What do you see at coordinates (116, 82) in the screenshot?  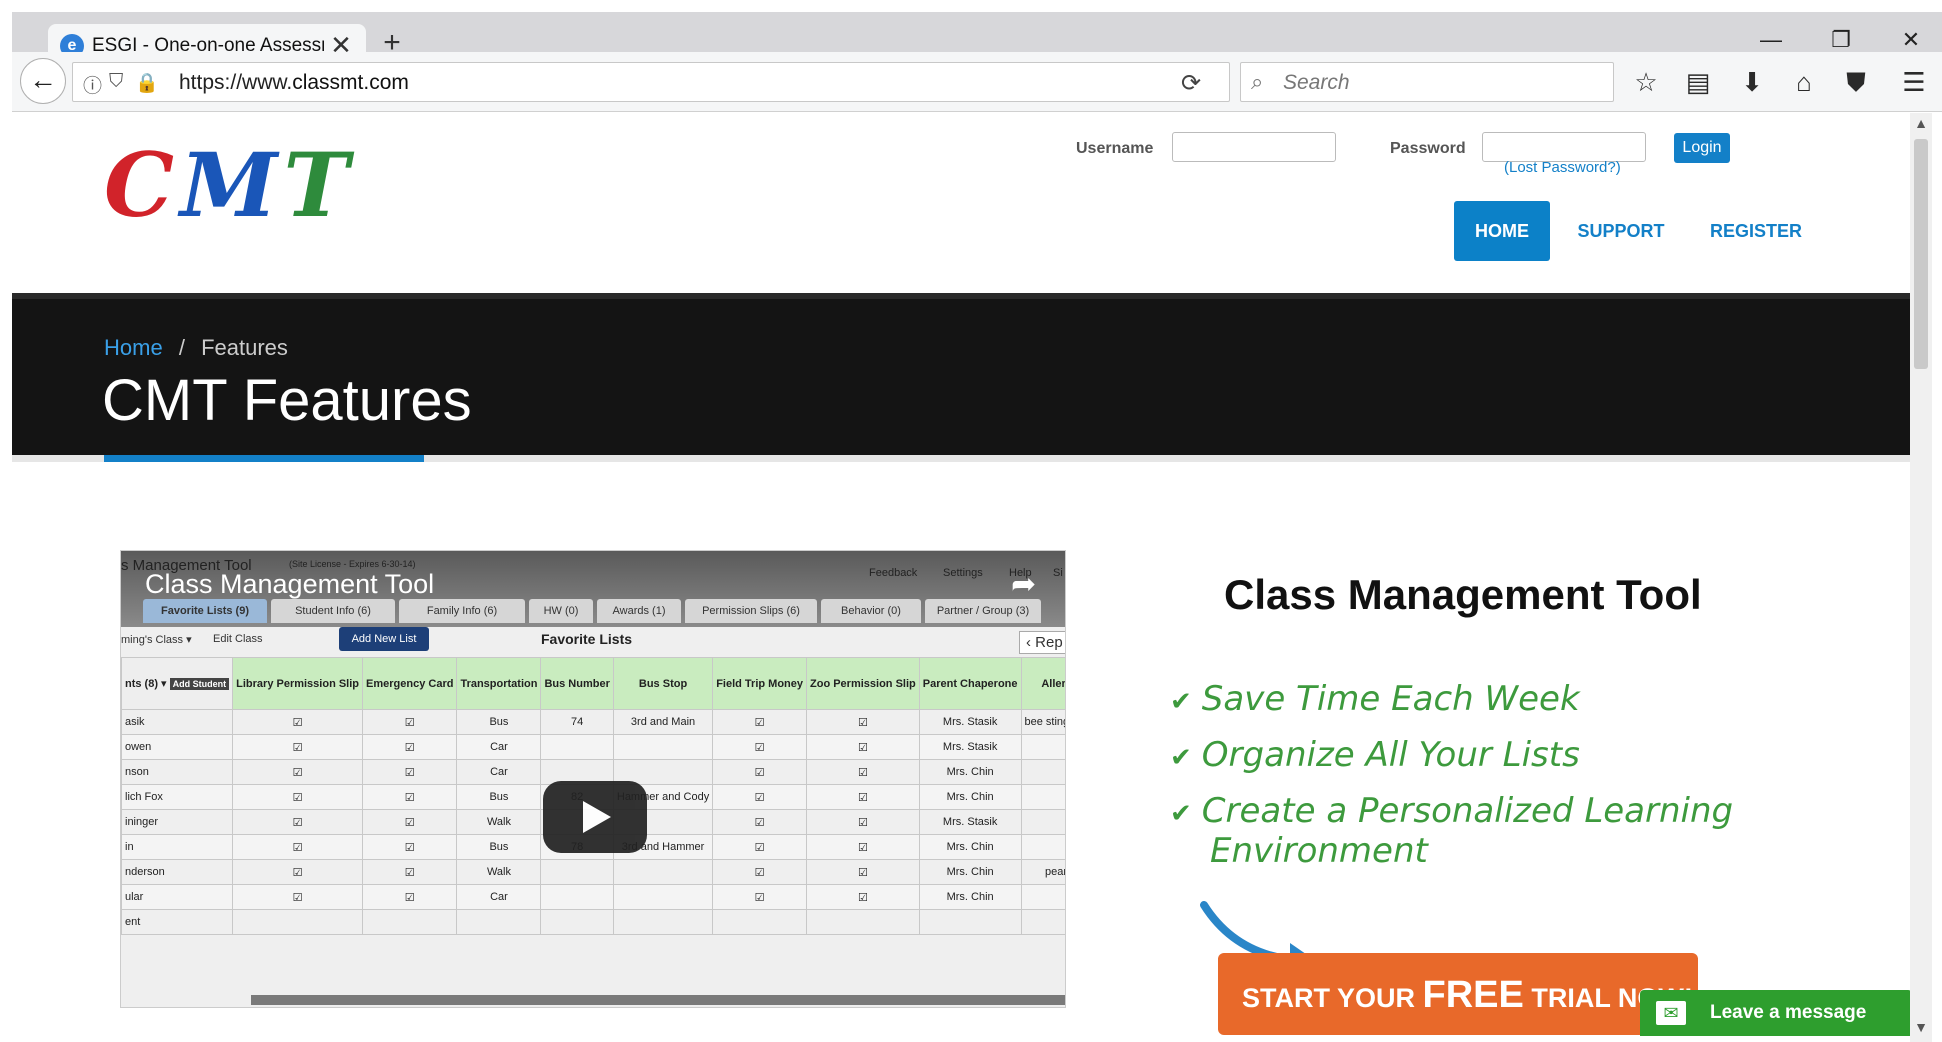 I see `shield-icon: ⛉` at bounding box center [116, 82].